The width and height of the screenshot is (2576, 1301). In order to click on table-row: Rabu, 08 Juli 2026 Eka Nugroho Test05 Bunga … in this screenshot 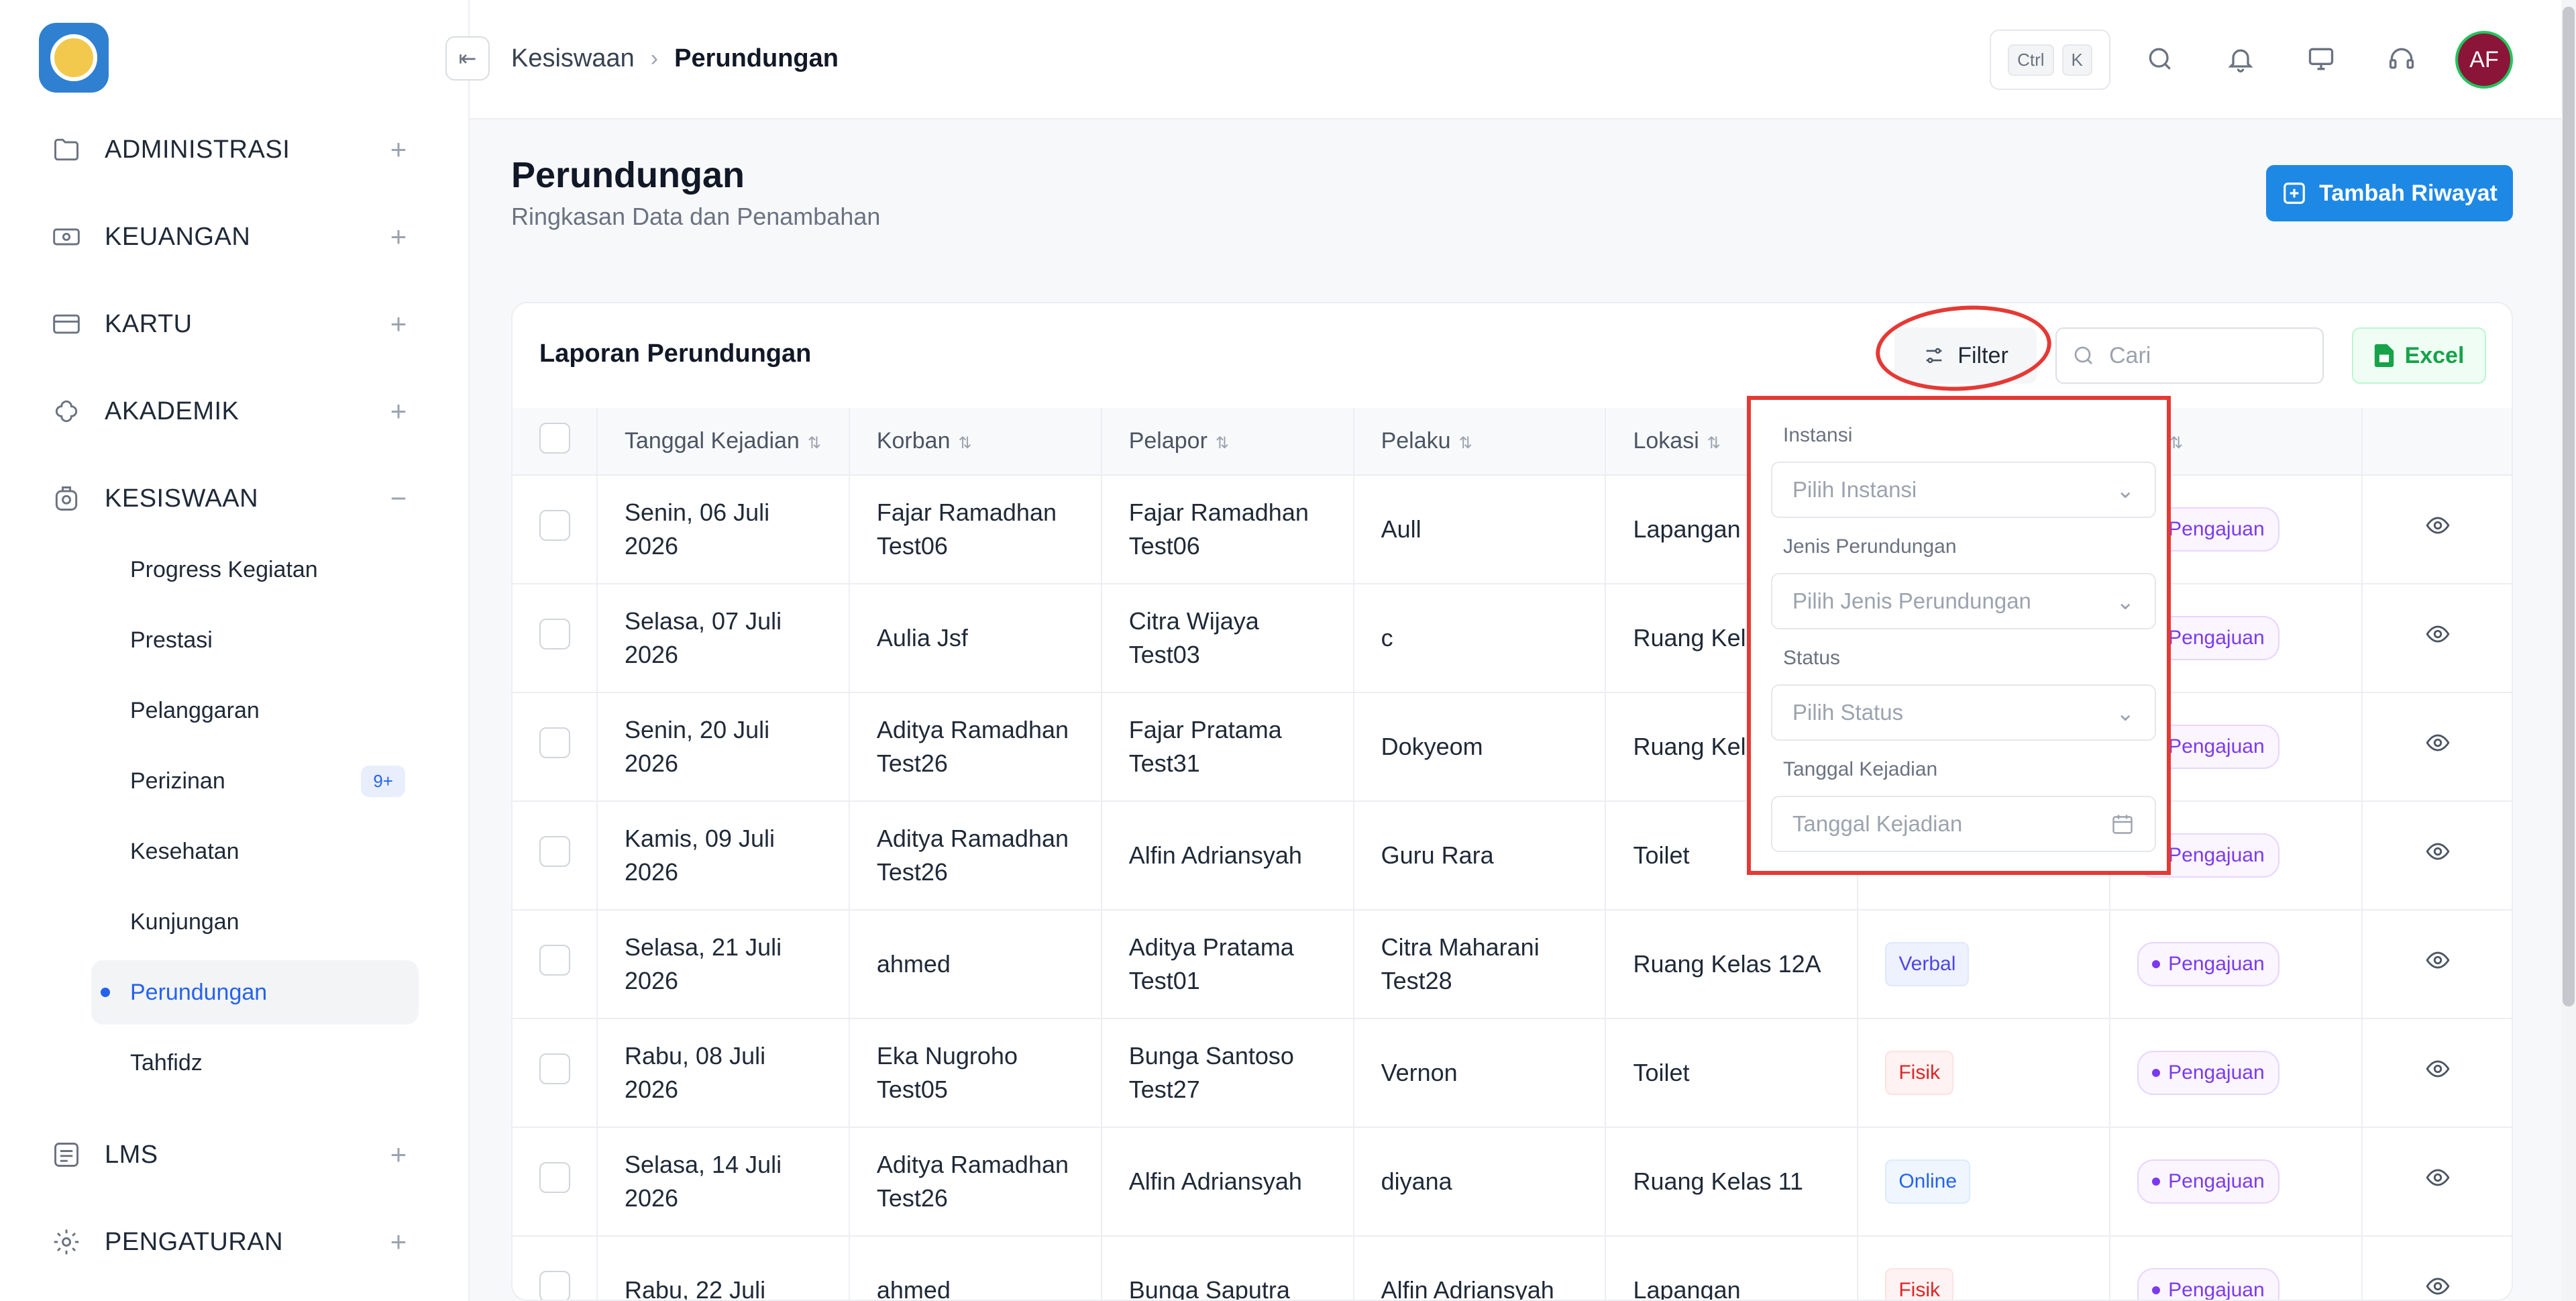, I will do `click(1512, 1073)`.